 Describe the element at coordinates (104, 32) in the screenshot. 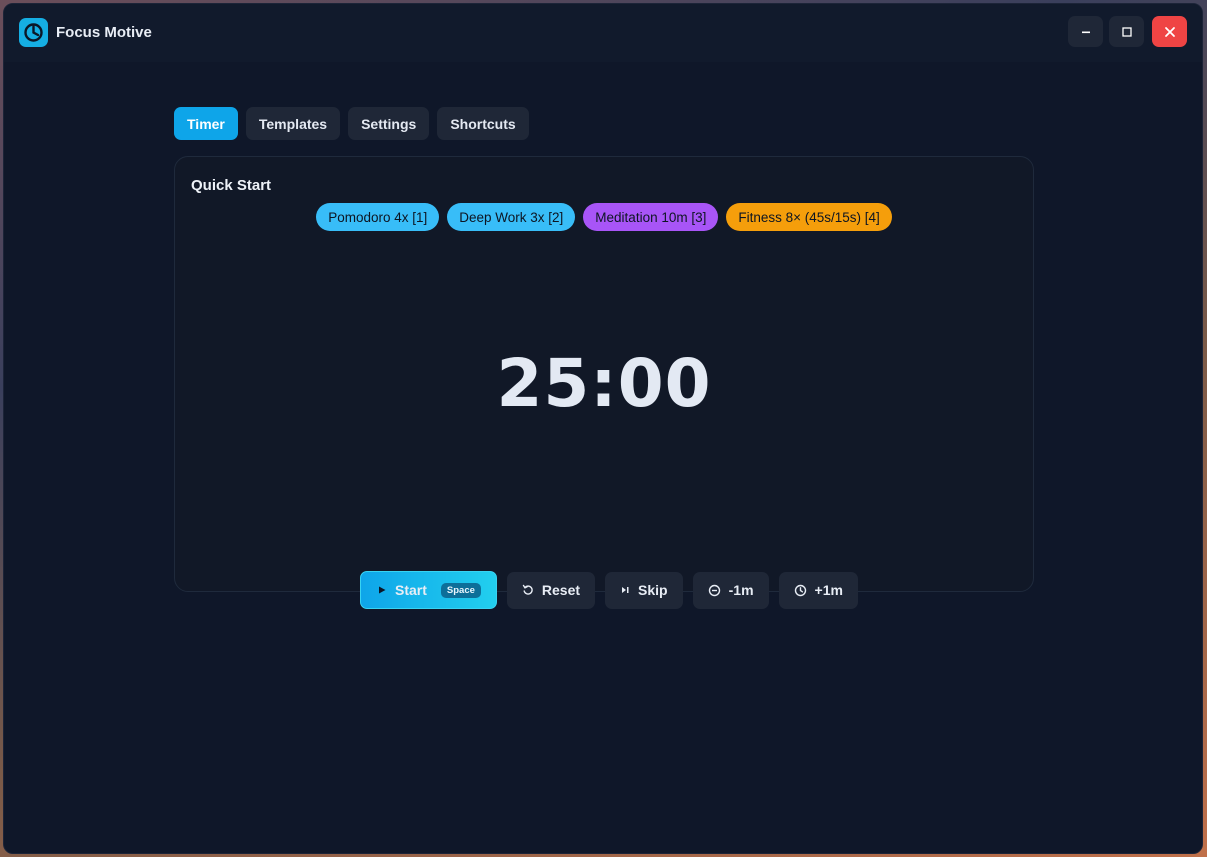

I see `app-title: Focus Motive` at that location.